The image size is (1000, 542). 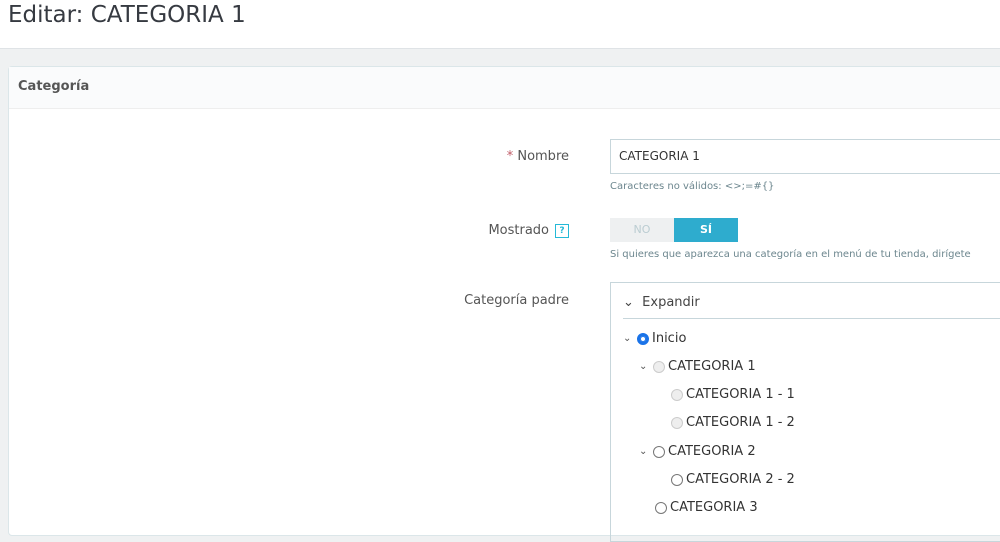 I want to click on name-hint: Caracteres no válidos: <>;=#{}, so click(x=692, y=186).